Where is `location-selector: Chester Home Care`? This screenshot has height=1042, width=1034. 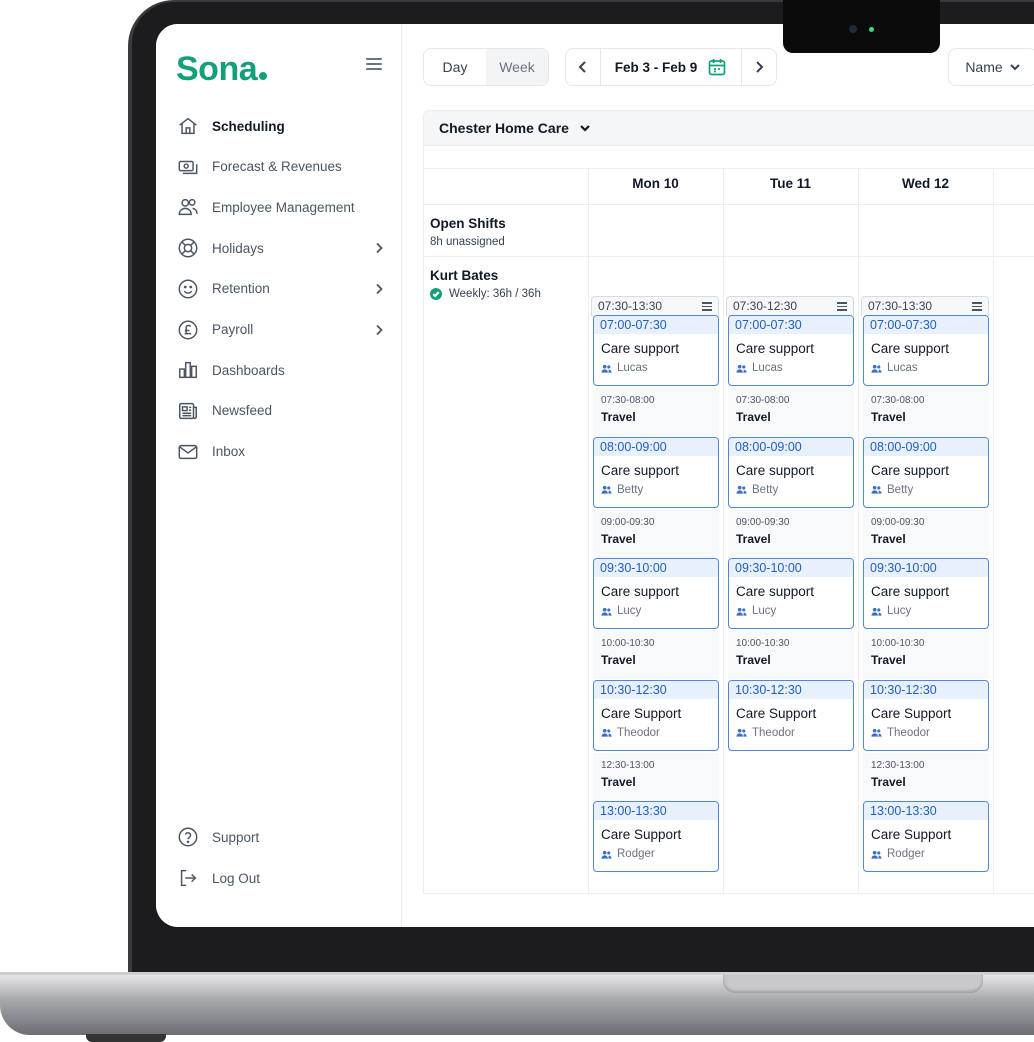 location-selector: Chester Home Care is located at coordinates (728, 128).